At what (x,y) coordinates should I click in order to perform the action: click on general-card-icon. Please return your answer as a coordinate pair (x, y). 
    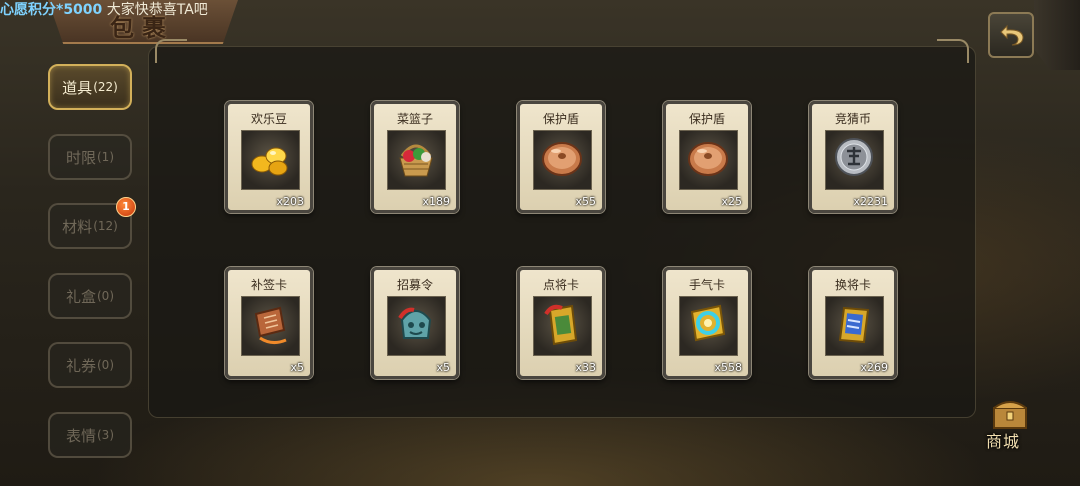
    Looking at the image, I should click on (561, 325).